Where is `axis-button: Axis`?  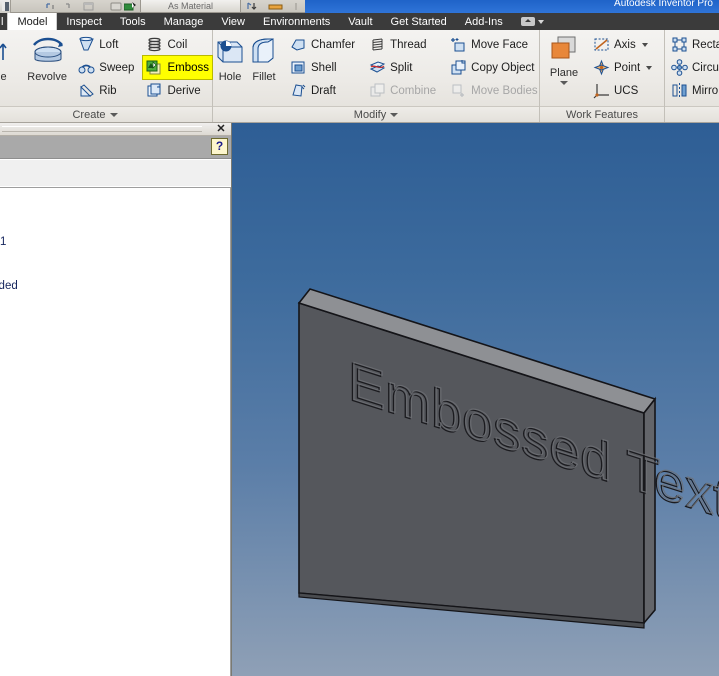
axis-button: Axis is located at coordinates (622, 44).